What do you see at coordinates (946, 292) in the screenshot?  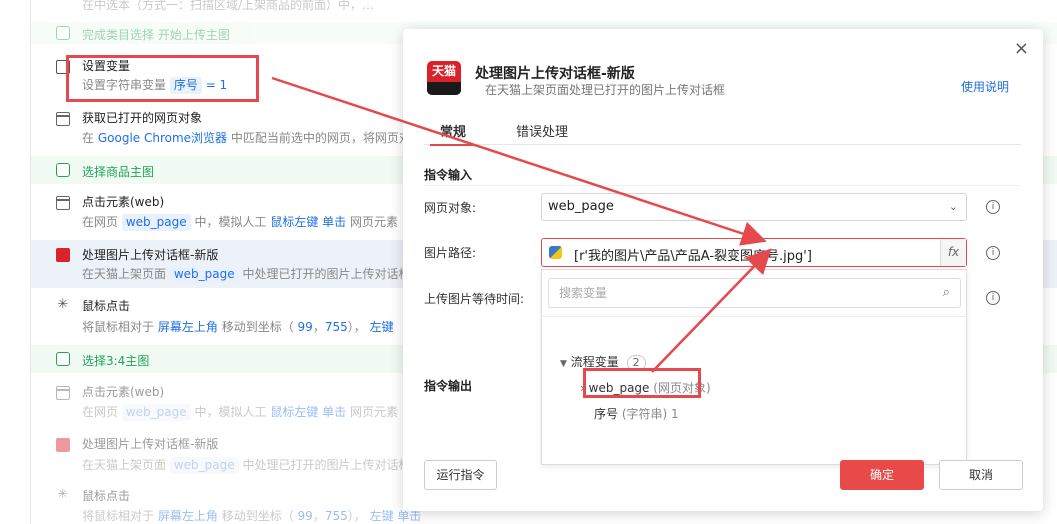 I see `search-icon: ⌕` at bounding box center [946, 292].